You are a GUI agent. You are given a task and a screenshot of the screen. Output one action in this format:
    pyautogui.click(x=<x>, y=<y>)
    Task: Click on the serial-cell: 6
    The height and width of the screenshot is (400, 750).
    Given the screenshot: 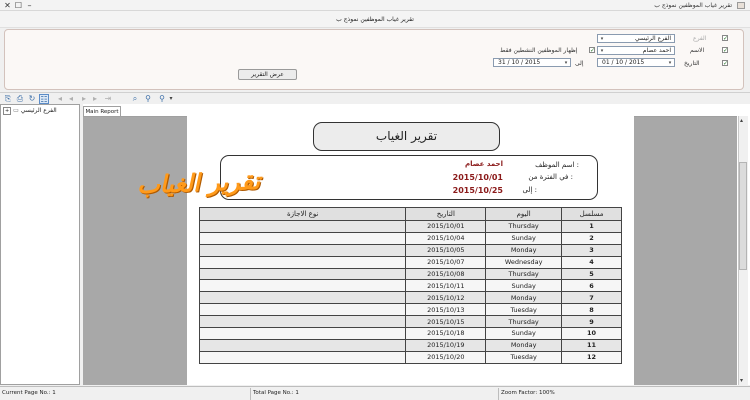 What is the action you would take?
    pyautogui.click(x=591, y=286)
    